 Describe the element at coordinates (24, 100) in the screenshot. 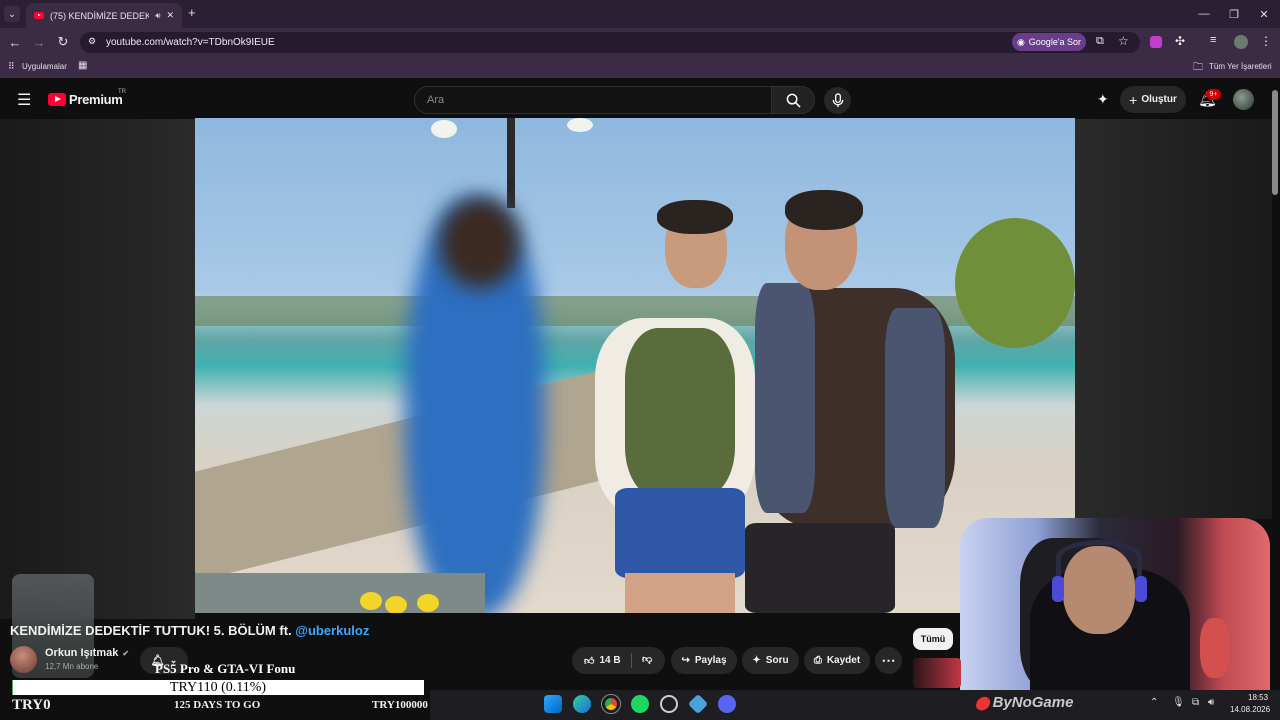

I see `hamburger-menu-icon: ☰` at that location.